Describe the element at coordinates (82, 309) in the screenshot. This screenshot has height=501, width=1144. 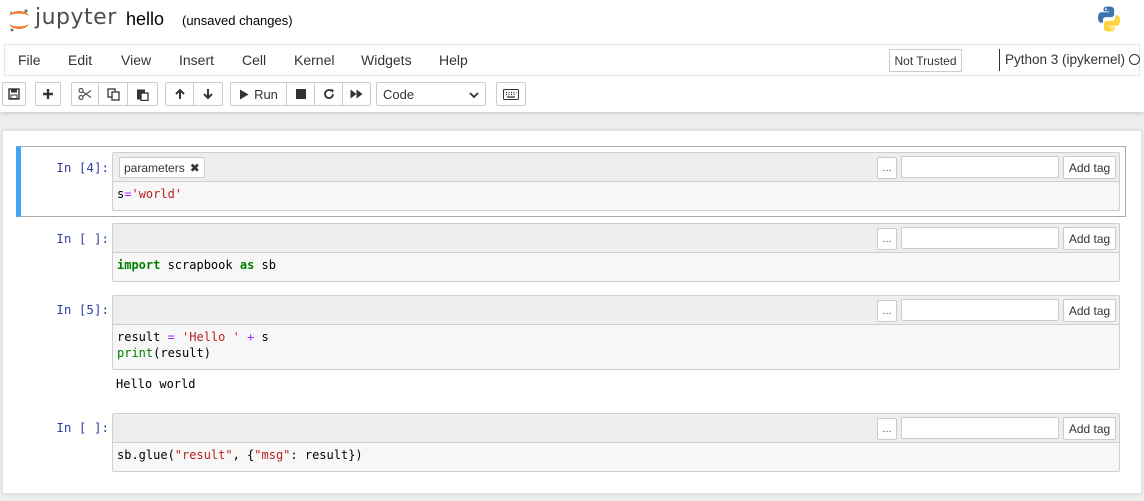
I see `input-prompt: In [5]:` at that location.